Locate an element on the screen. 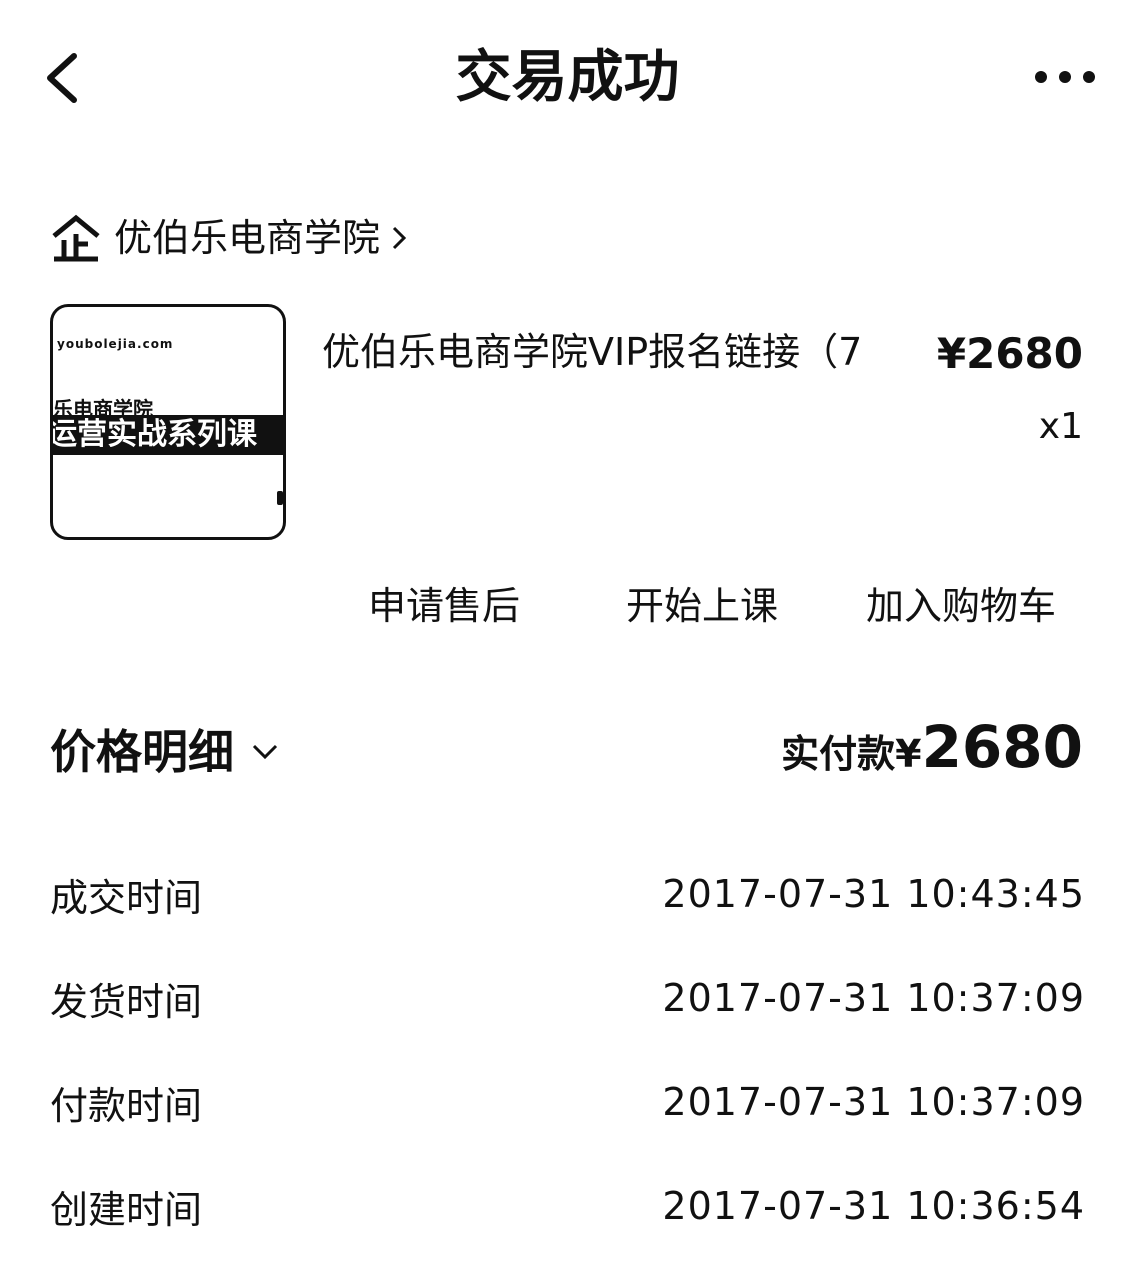  start-class-button: 开始上课 is located at coordinates (702, 606).